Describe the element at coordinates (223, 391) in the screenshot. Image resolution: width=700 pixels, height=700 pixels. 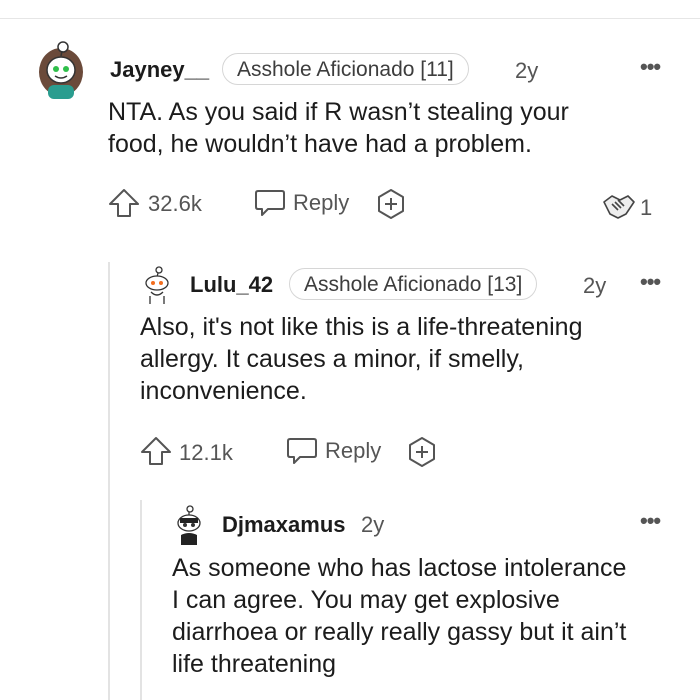
I see `comment-body-line: inconvenience.` at that location.